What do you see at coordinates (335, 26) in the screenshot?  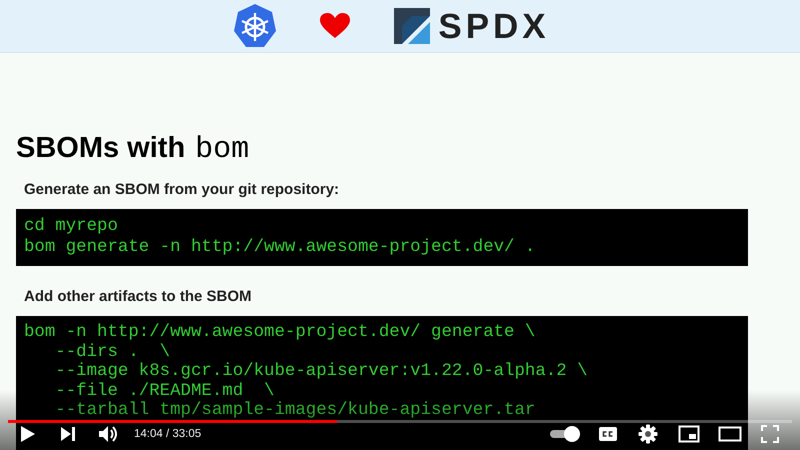 I see `heart-icon` at bounding box center [335, 26].